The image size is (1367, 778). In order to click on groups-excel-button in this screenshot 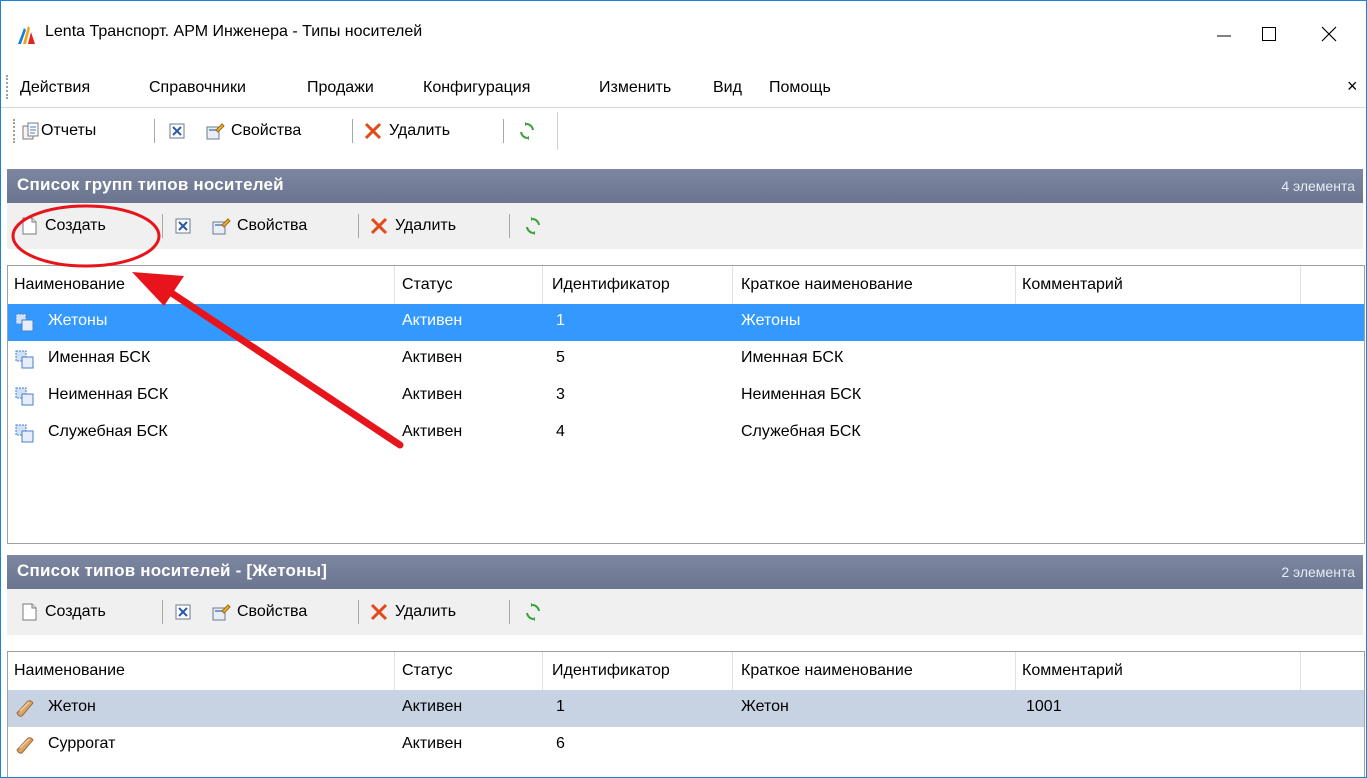, I will do `click(183, 226)`.